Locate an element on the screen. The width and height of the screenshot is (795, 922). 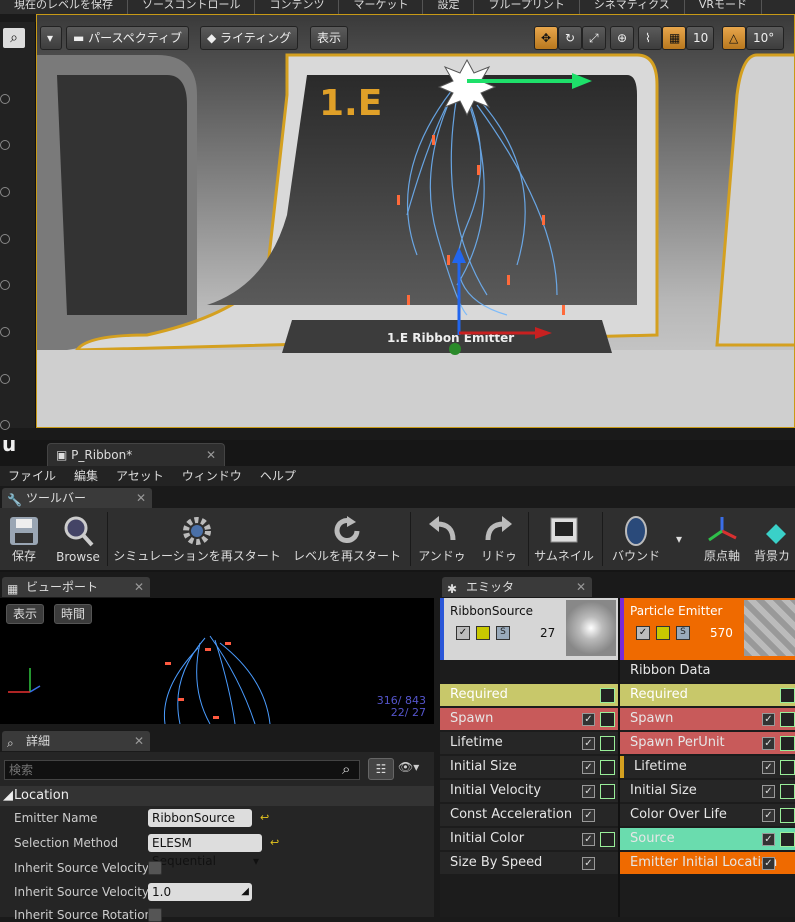
menu-market: マーケット is located at coordinates (381, 7).